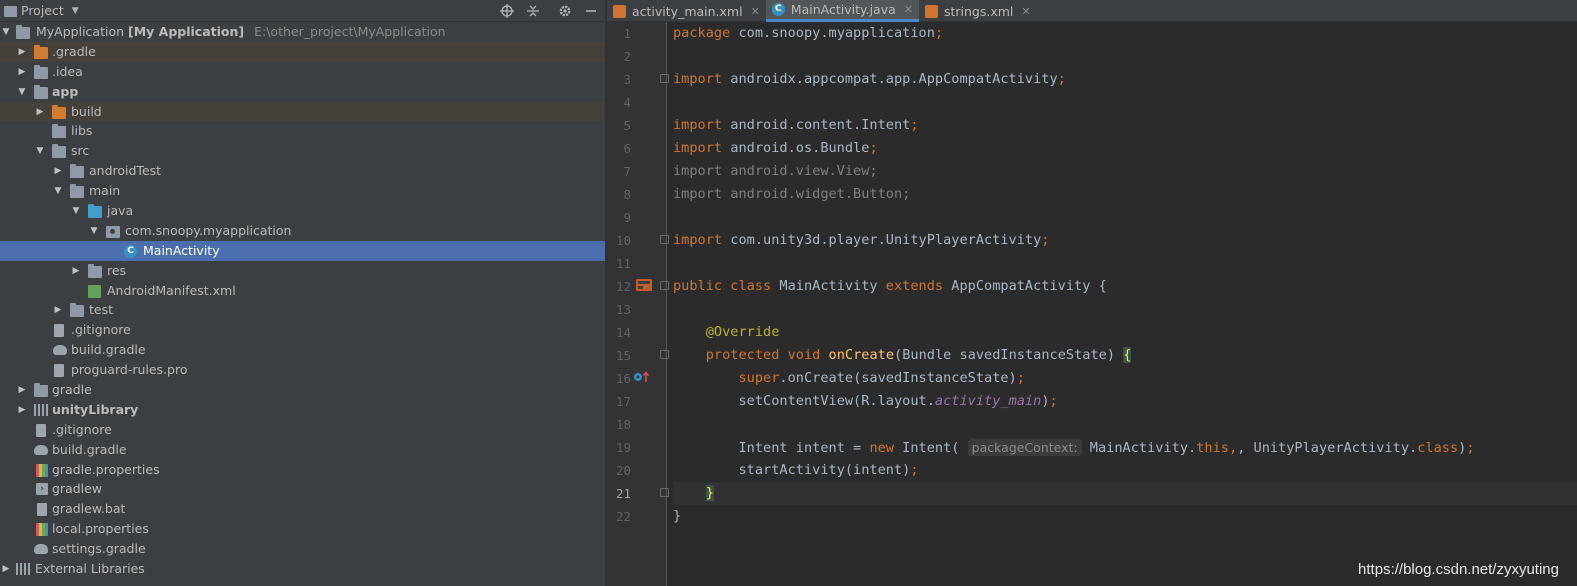 The height and width of the screenshot is (586, 1577). What do you see at coordinates (41, 549) in the screenshot?
I see `gradle-elephant-icon` at bounding box center [41, 549].